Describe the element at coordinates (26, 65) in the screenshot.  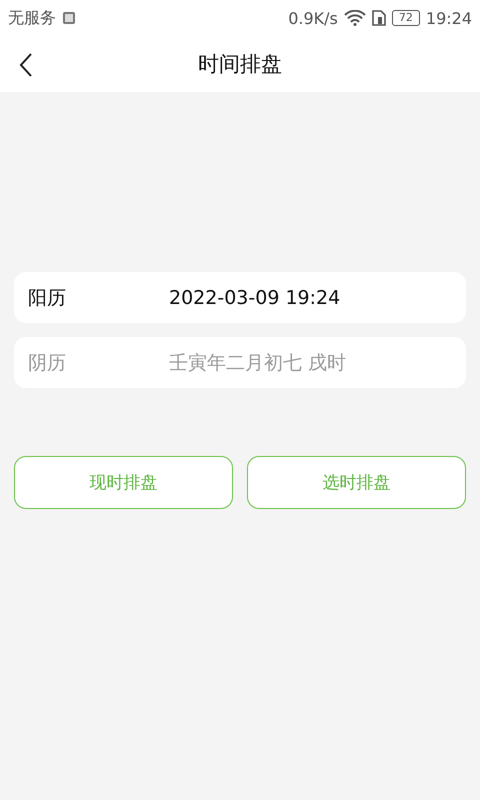
I see `back-icon` at that location.